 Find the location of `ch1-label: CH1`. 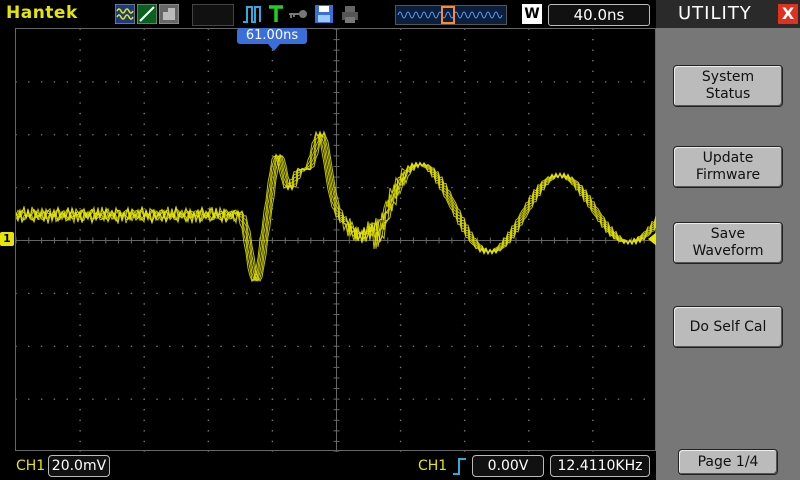

ch1-label: CH1 is located at coordinates (31, 466).